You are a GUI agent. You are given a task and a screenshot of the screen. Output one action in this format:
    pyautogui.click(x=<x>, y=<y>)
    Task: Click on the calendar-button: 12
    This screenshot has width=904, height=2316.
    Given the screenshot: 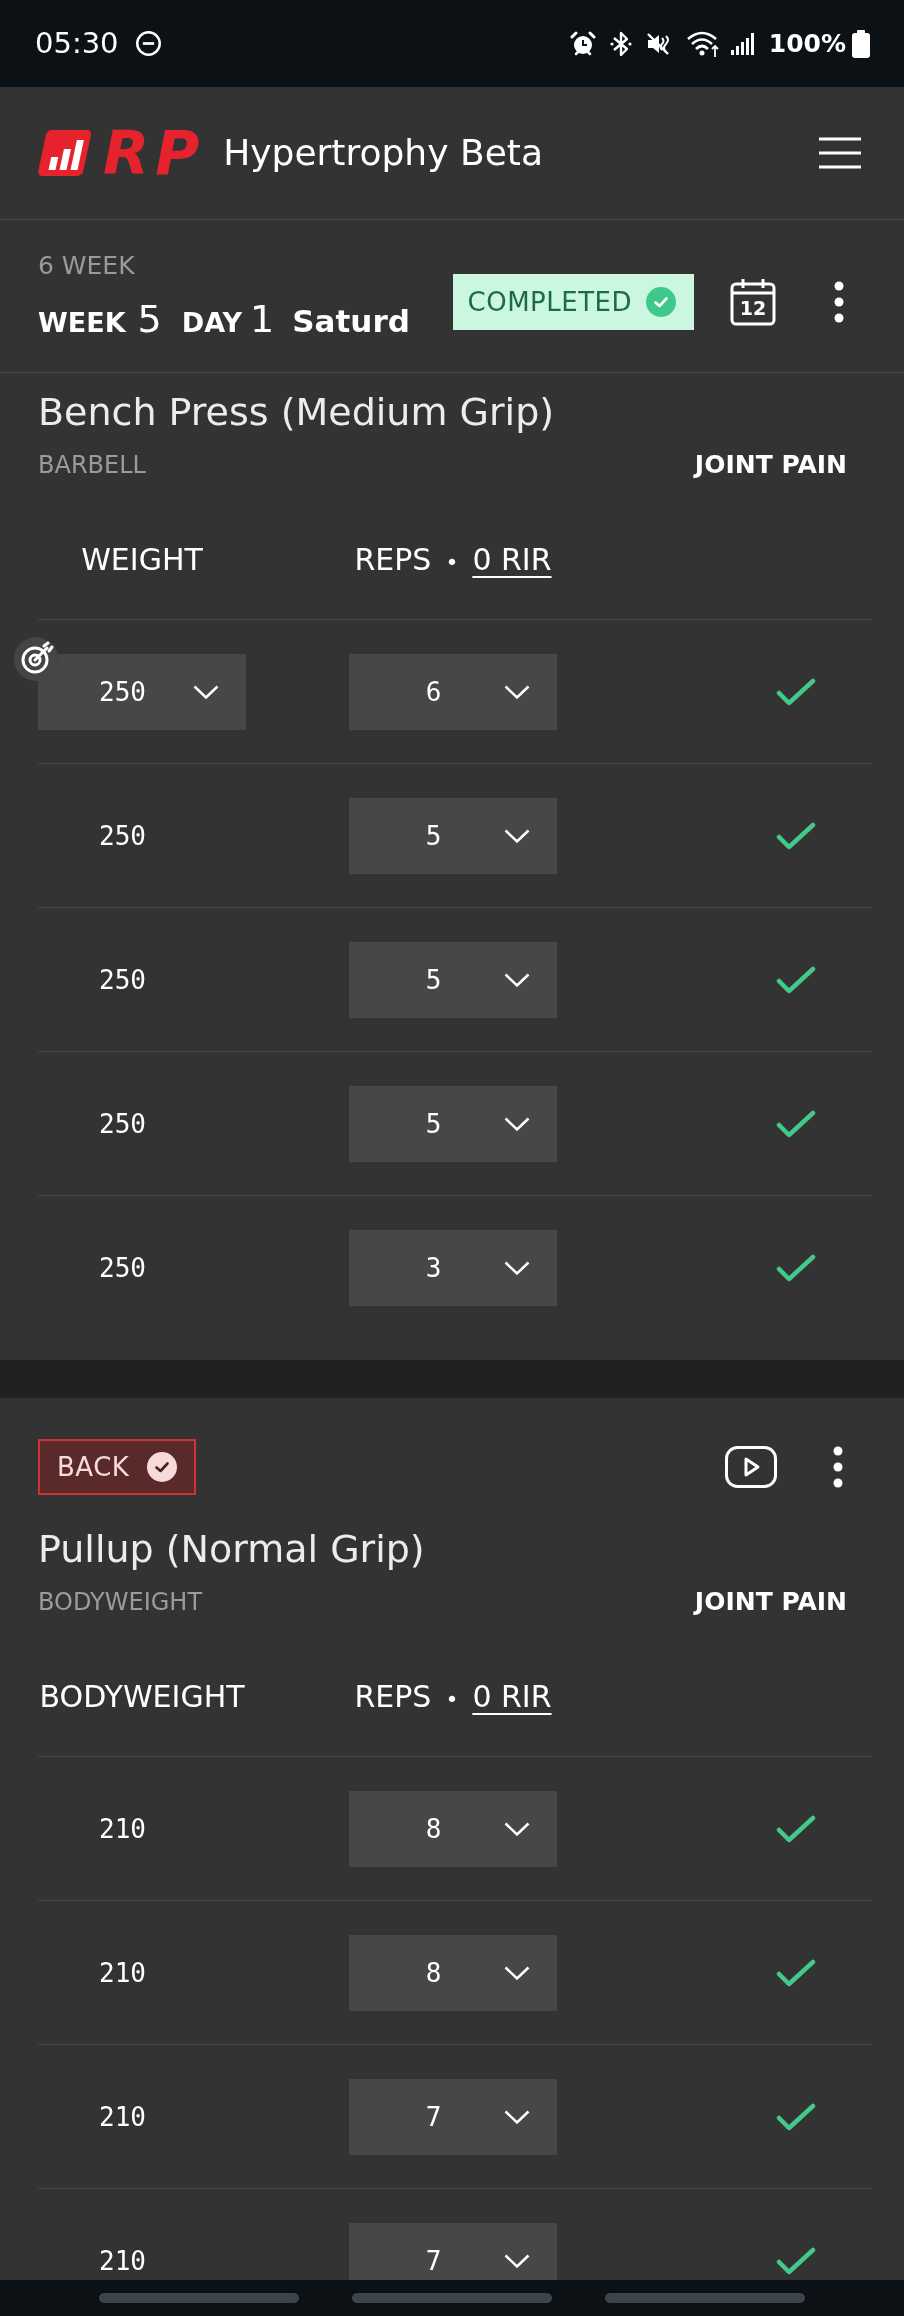 What is the action you would take?
    pyautogui.click(x=753, y=302)
    